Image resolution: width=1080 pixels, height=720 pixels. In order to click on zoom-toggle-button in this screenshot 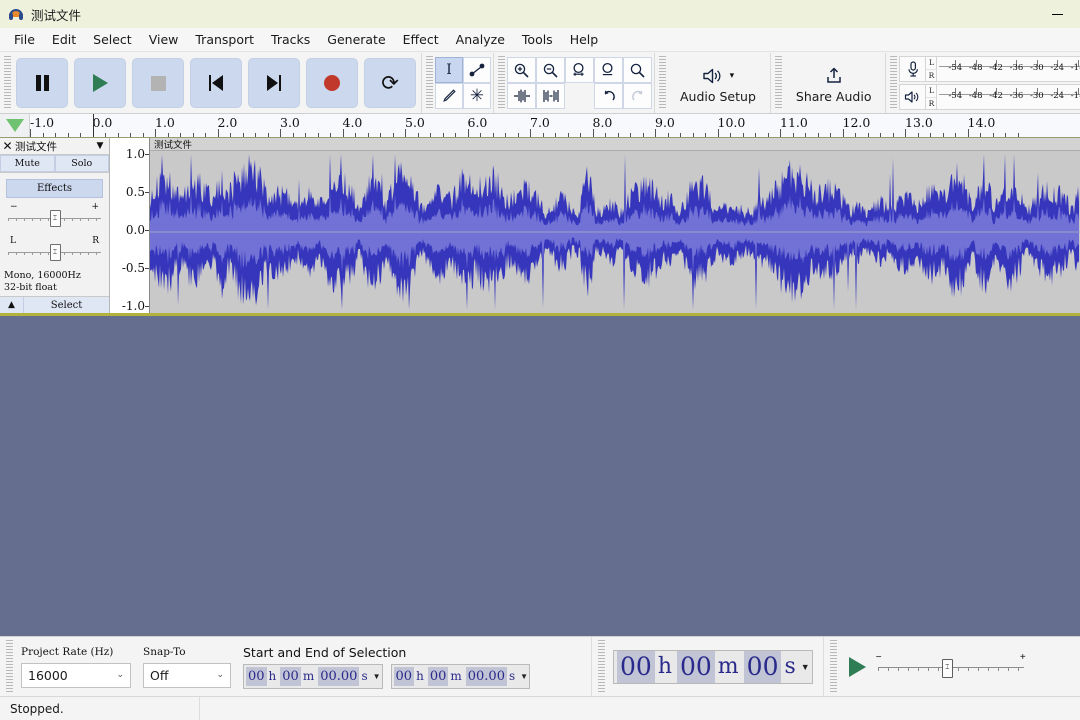, I will do `click(637, 70)`.